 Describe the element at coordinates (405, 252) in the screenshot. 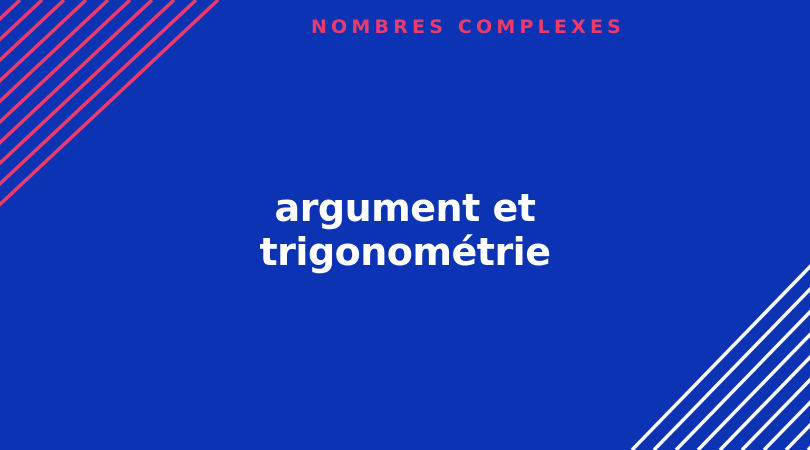

I see `title-line-2: trigonométrie` at that location.